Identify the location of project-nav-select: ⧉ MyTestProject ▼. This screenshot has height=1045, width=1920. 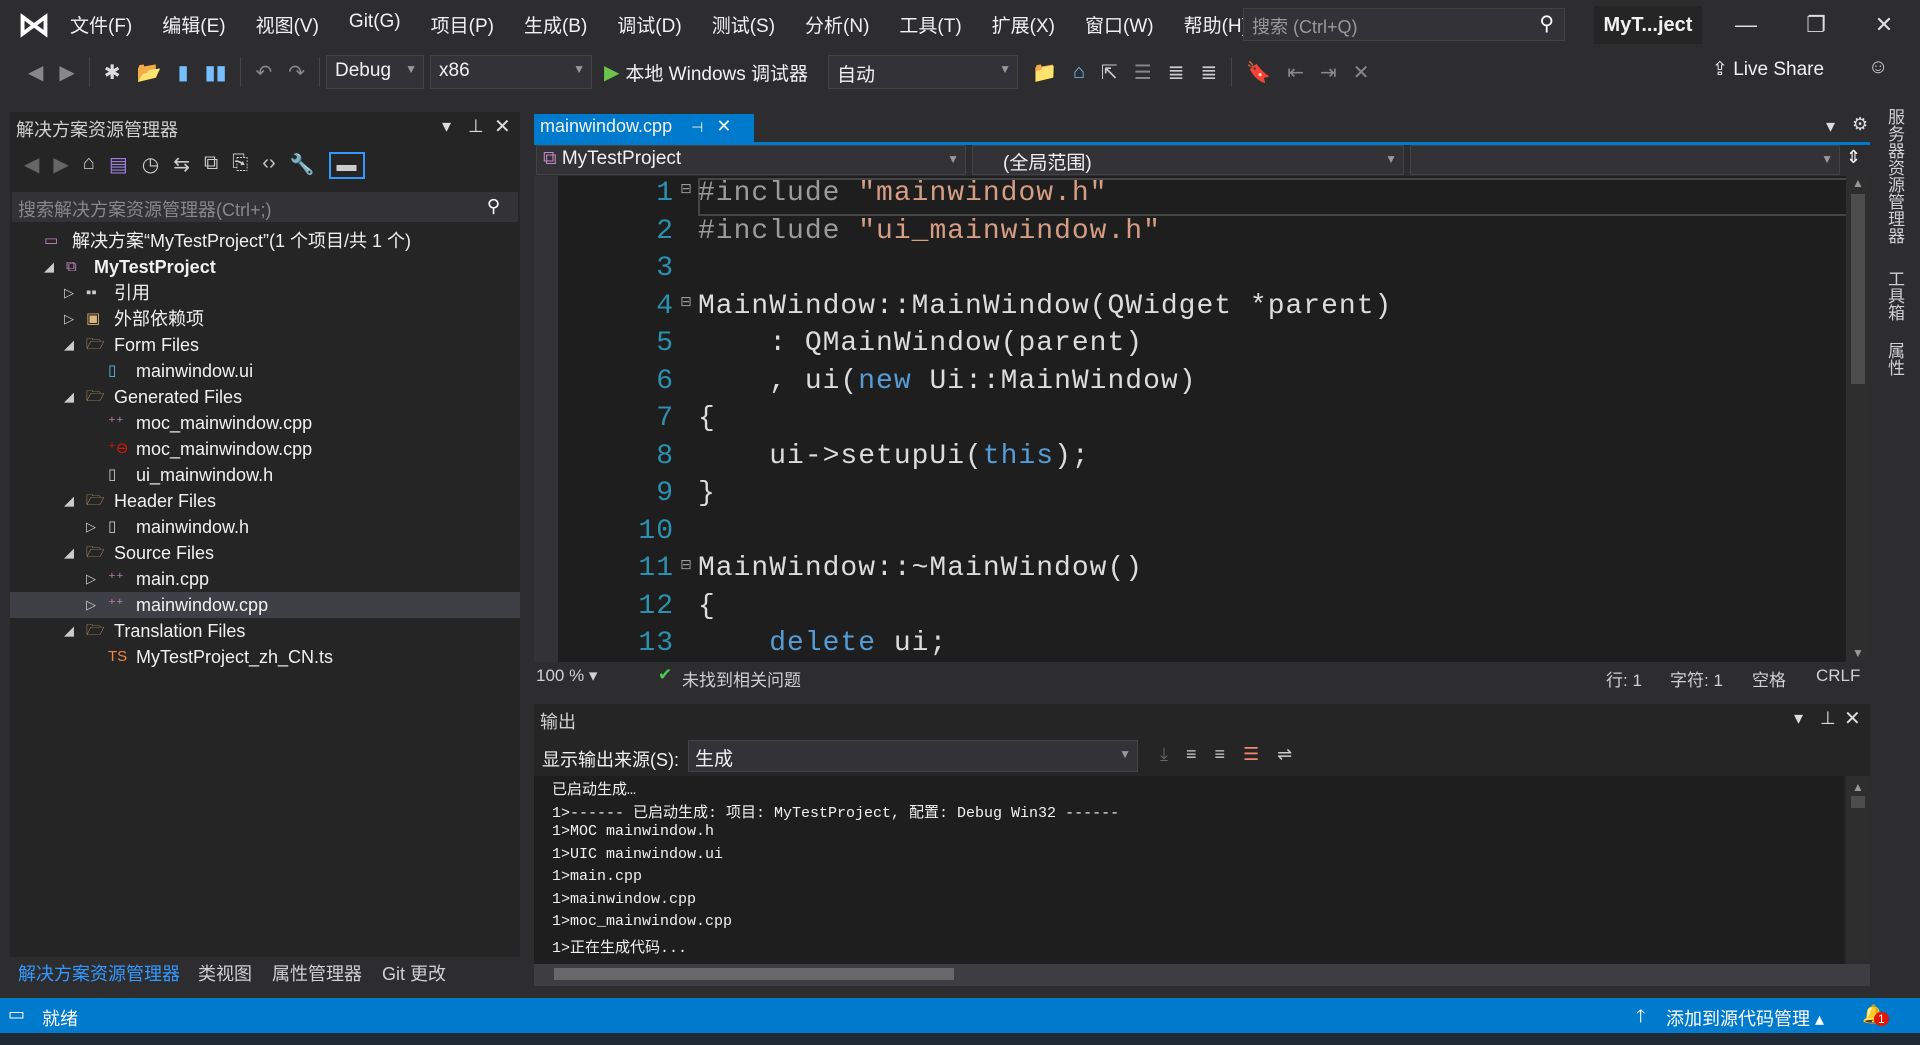
(751, 160).